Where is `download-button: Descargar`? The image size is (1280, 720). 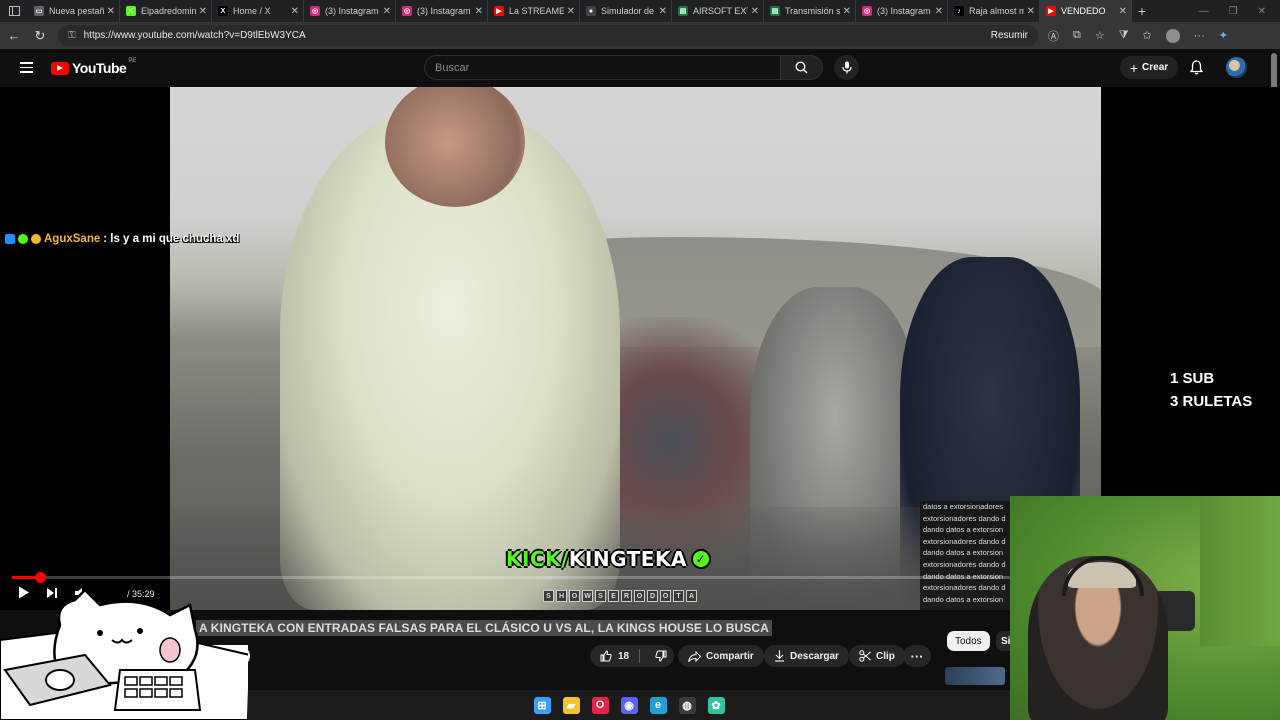 download-button: Descargar is located at coordinates (806, 656).